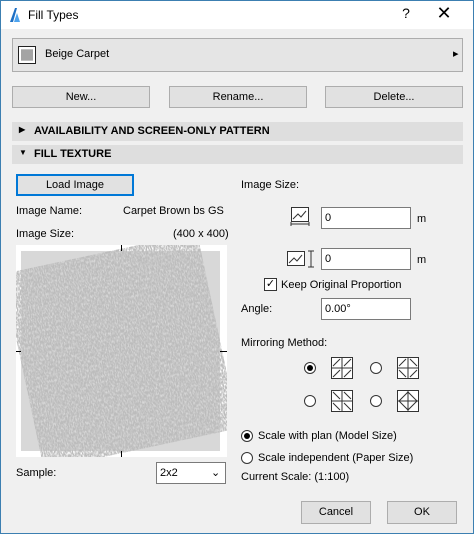 This screenshot has height=534, width=474. What do you see at coordinates (338, 309) in the screenshot?
I see `angle-value: 0.00°` at bounding box center [338, 309].